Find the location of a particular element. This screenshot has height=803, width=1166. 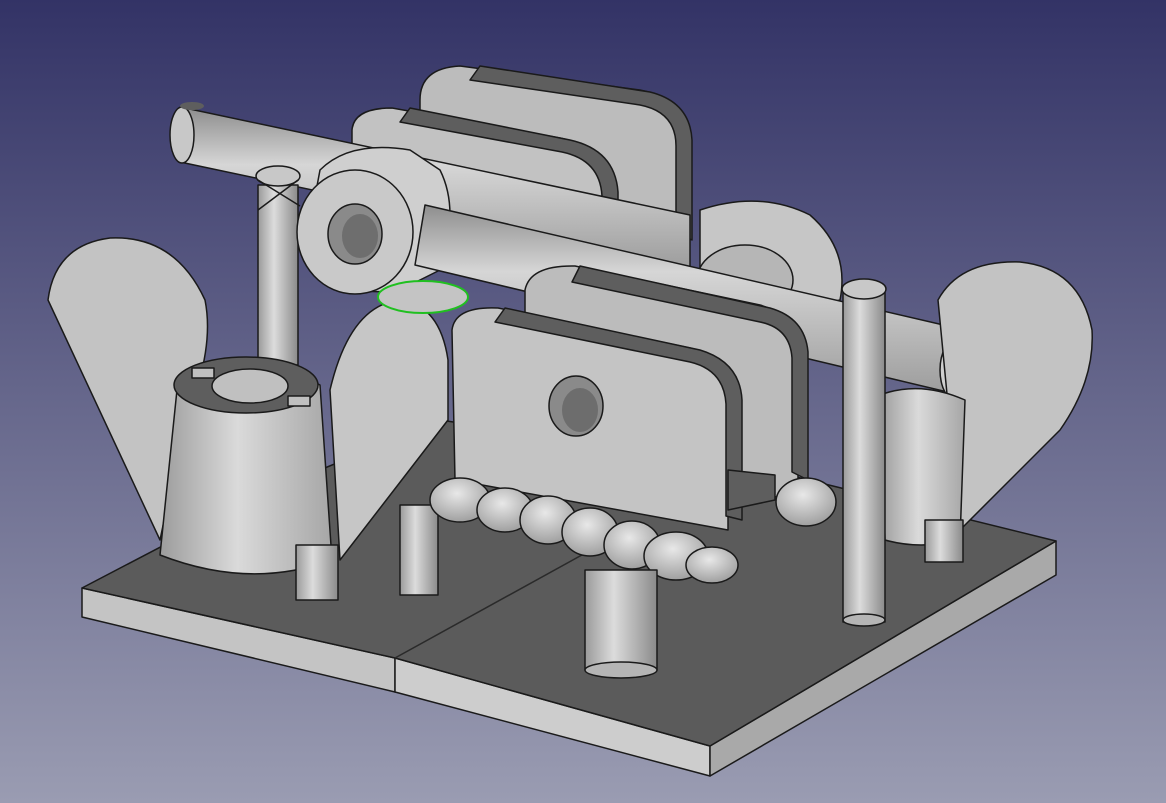

post-center-base is located at coordinates (621, 670).